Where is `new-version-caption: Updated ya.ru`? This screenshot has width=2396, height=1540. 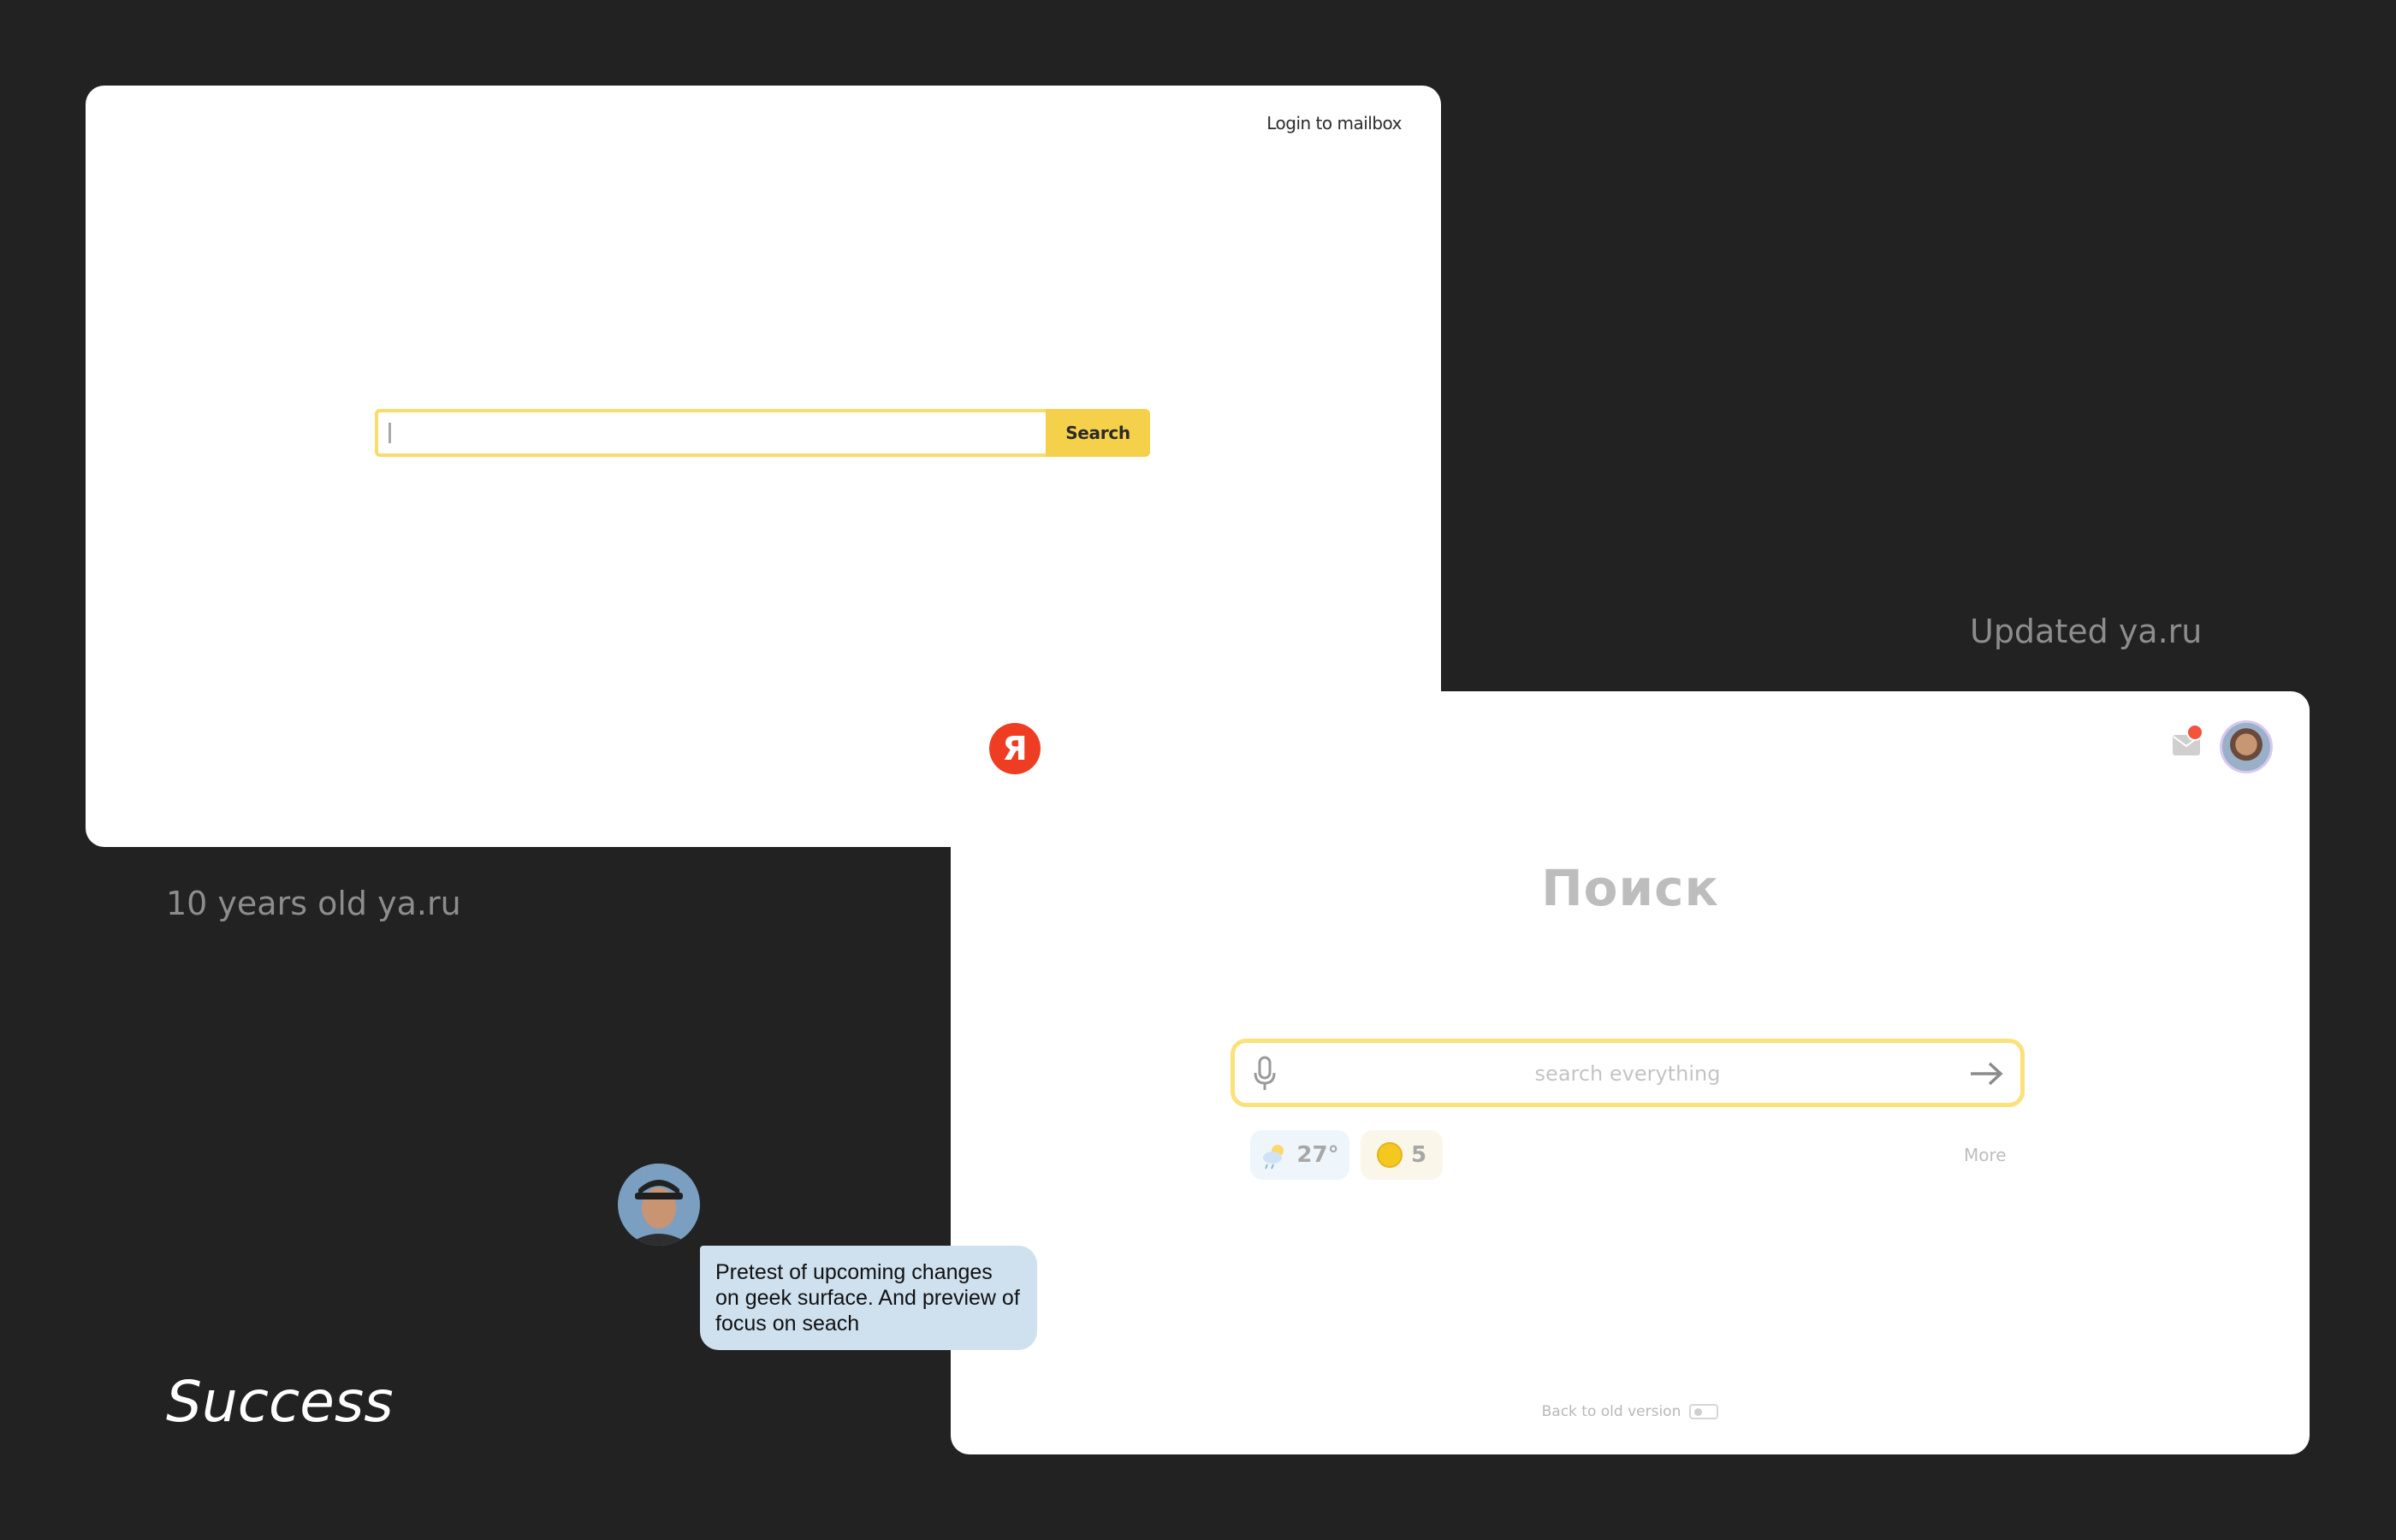
new-version-caption: Updated ya.ru is located at coordinates (2086, 631).